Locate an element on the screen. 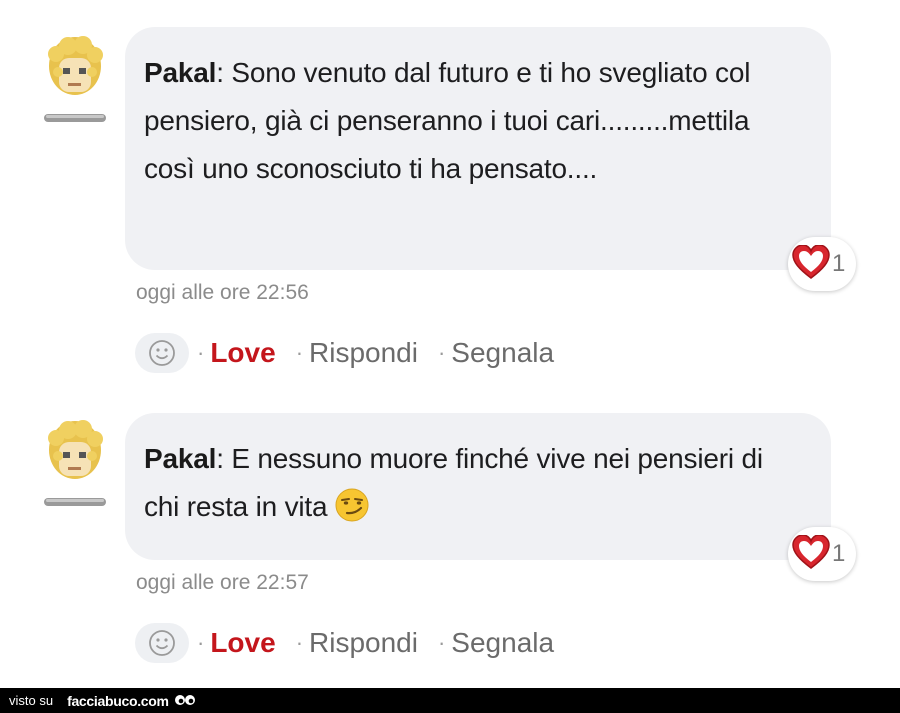  smirk-emoji-icon is located at coordinates (352, 505).